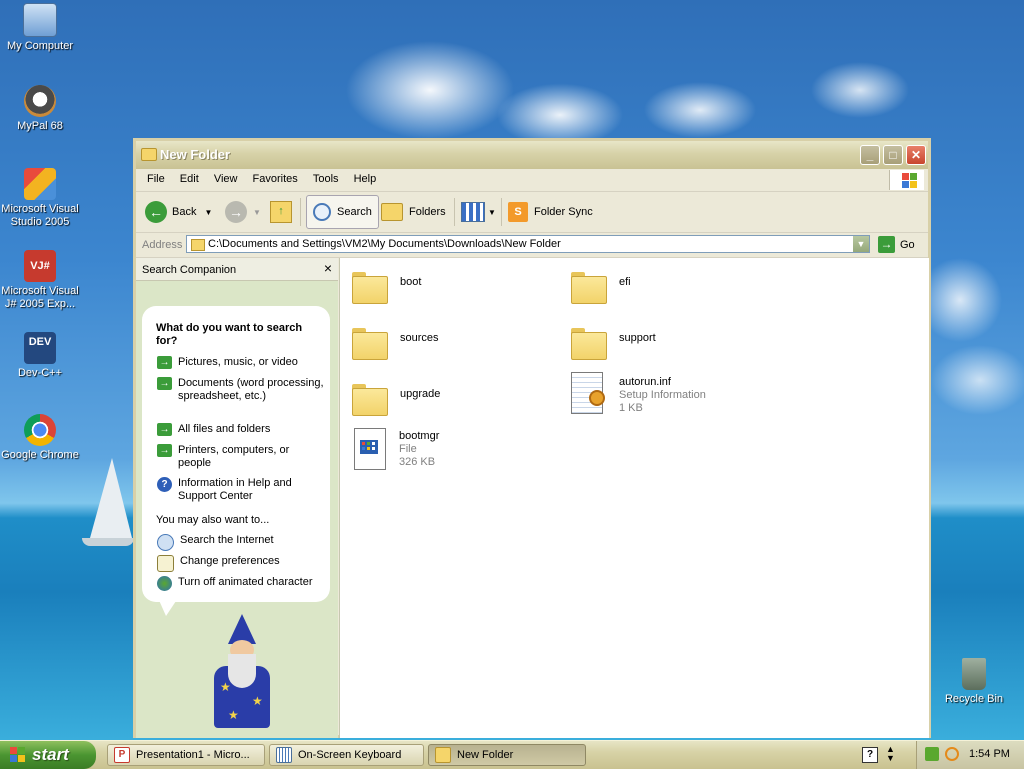 This screenshot has height=769, width=1024. What do you see at coordinates (932, 754) in the screenshot?
I see `network-icon` at bounding box center [932, 754].